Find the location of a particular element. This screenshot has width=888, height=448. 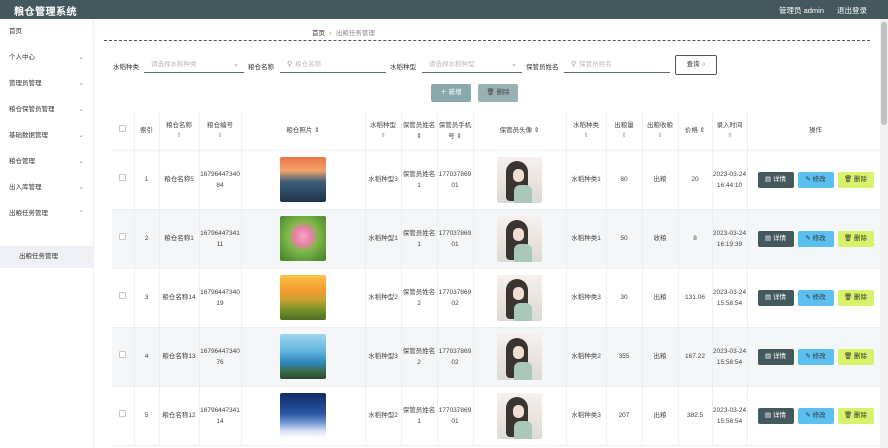

type-select: 请选择水稻种类 ⌄ is located at coordinates (194, 64).